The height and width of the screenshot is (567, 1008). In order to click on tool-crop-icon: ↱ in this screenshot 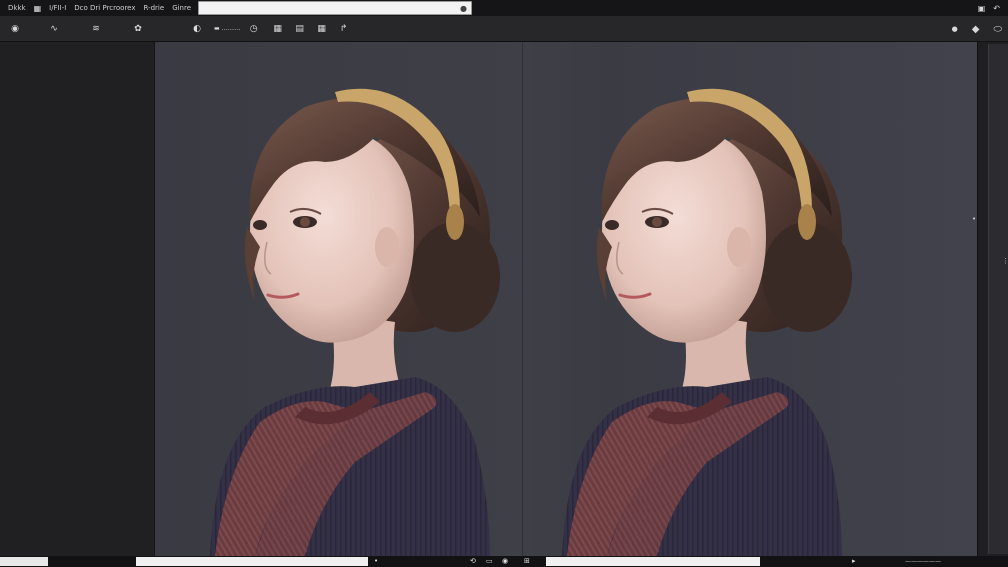, I will do `click(344, 29)`.